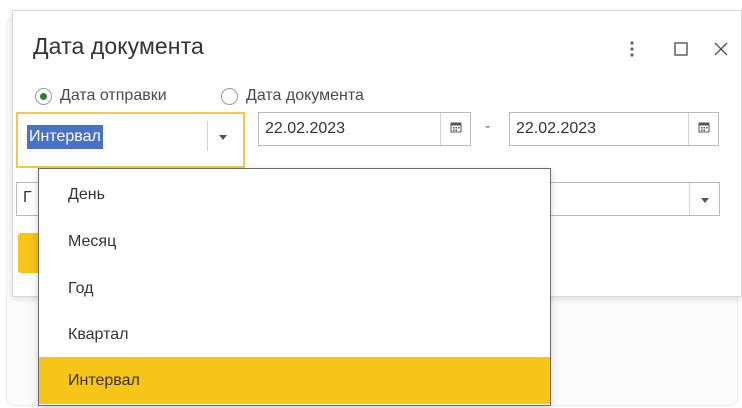  I want to click on radio-send-date: Дата отправки, so click(101, 96).